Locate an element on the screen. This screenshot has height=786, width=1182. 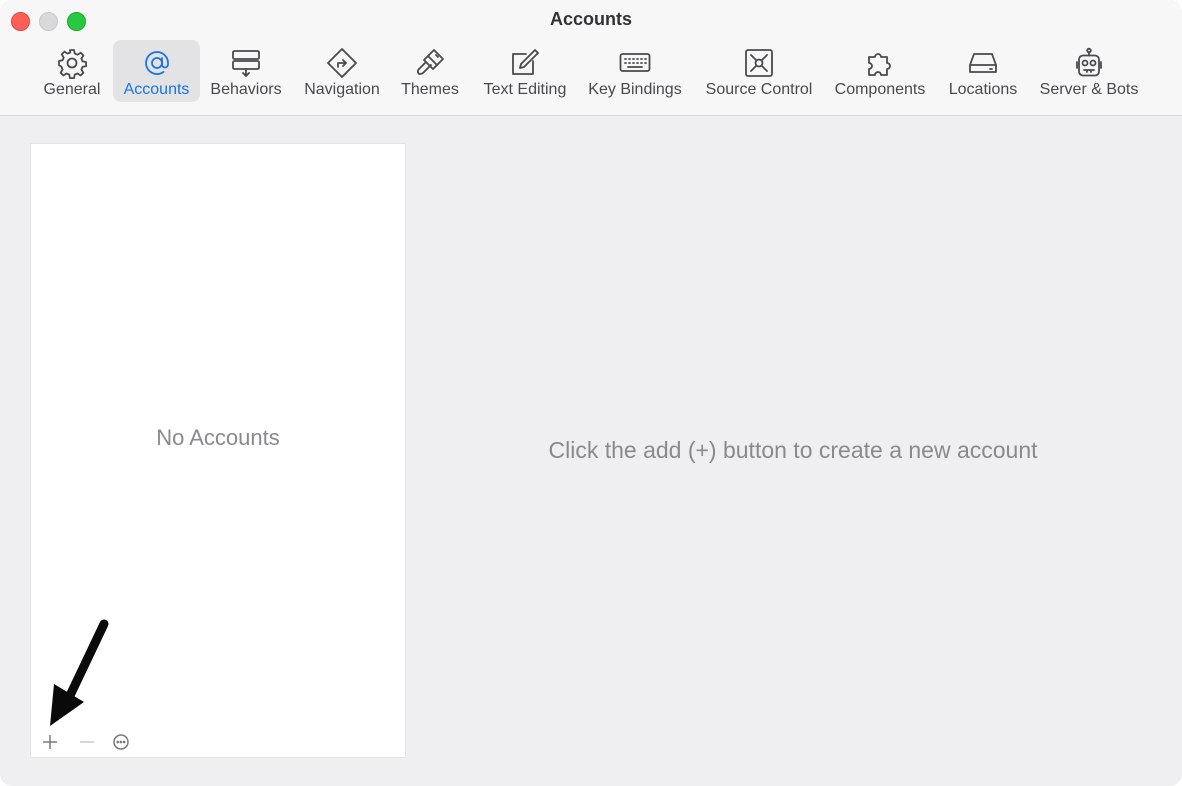
tab-server-bots: Server & Bots is located at coordinates (1089, 71).